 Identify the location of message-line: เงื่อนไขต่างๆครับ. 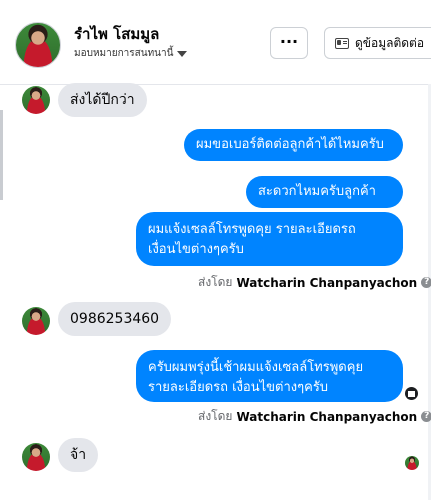
(196, 249).